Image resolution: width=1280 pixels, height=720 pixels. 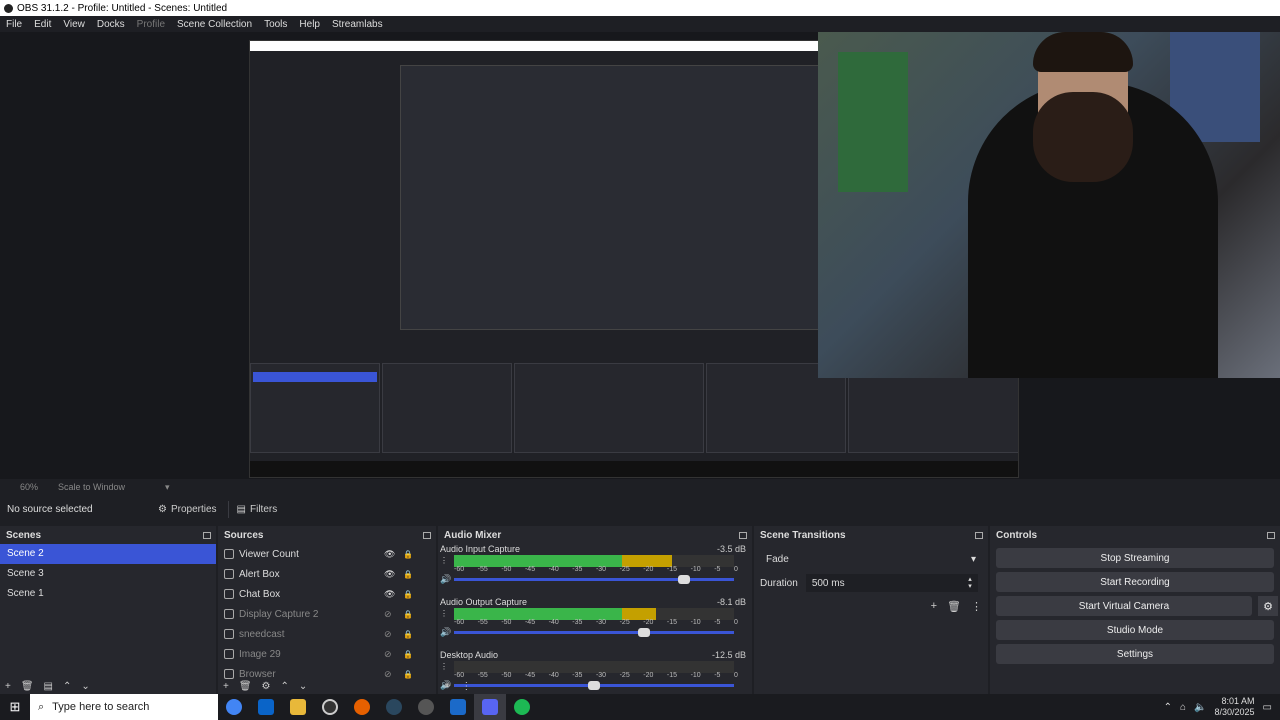 I want to click on source-item: Display Capture 2 ⊘ 🔒, so click(x=327, y=614).